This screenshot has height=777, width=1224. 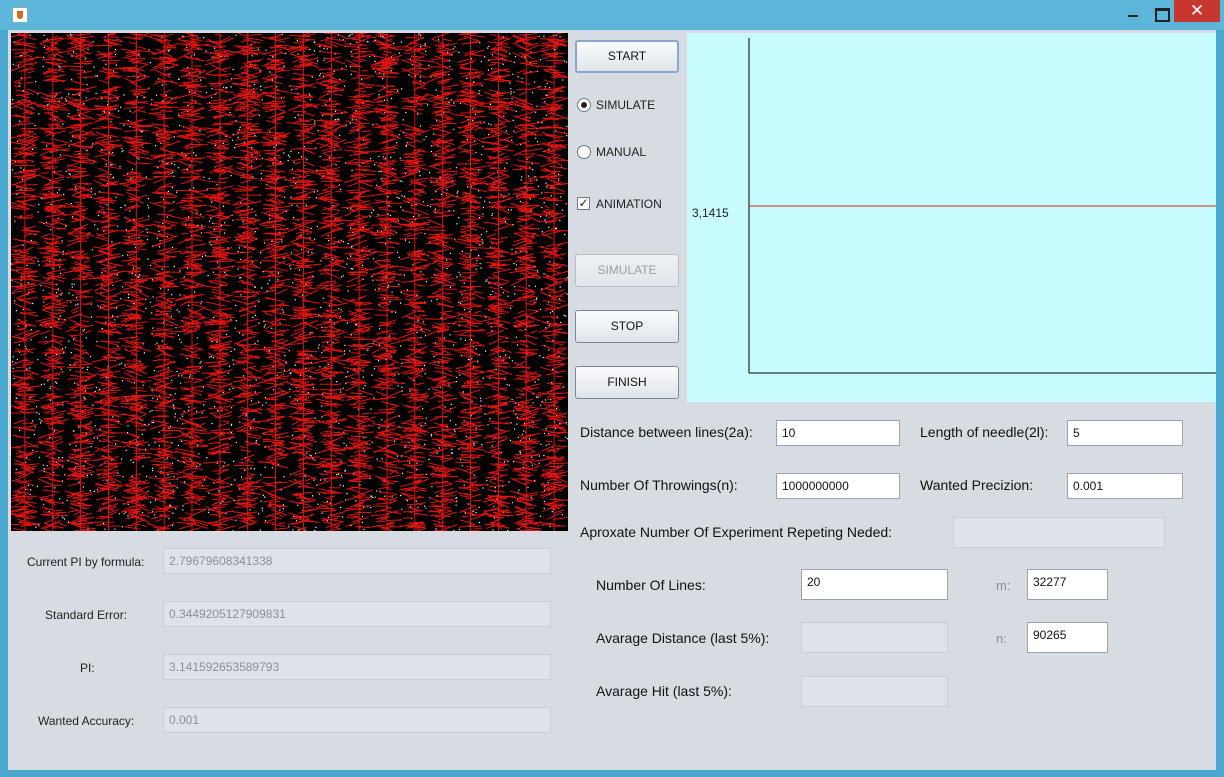 I want to click on y-tick-label: 3,1415, so click(x=710, y=213).